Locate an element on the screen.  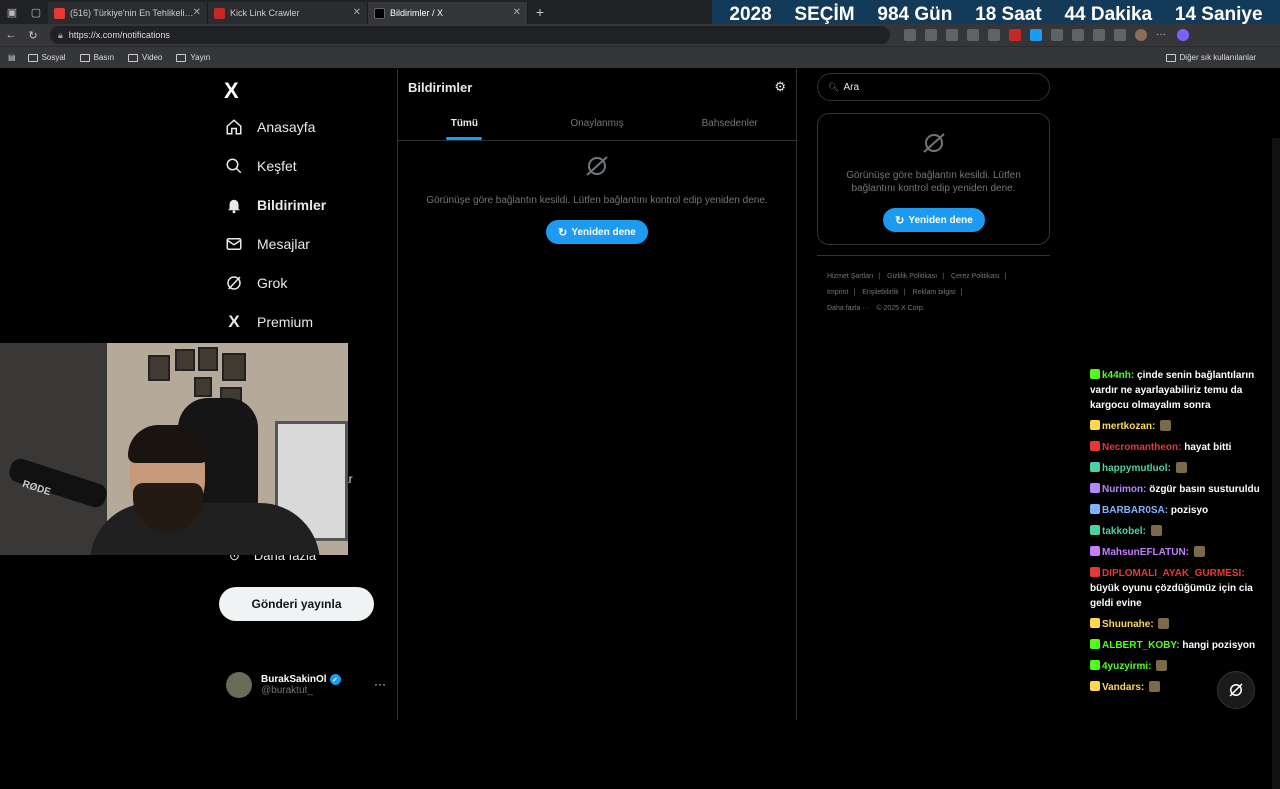
verified-badge-icon: ✓ is located at coordinates (335, 679).